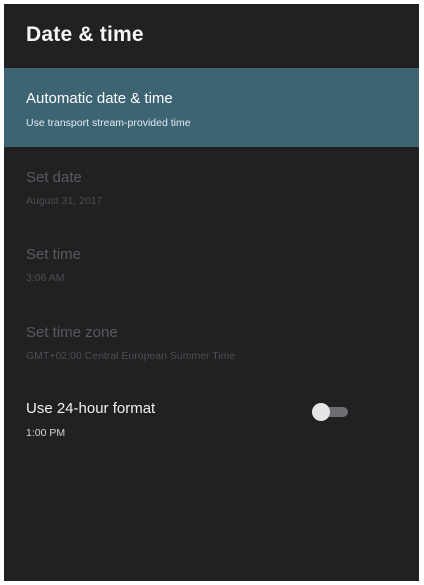 The width and height of the screenshot is (424, 585). I want to click on setting-label: Use 24-hour format, so click(91, 408).